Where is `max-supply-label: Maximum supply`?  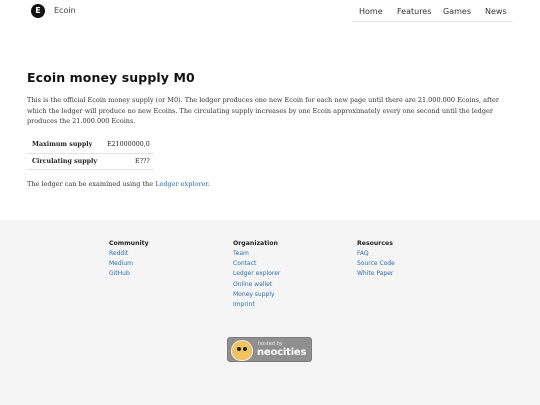 max-supply-label: Maximum supply is located at coordinates (65, 145).